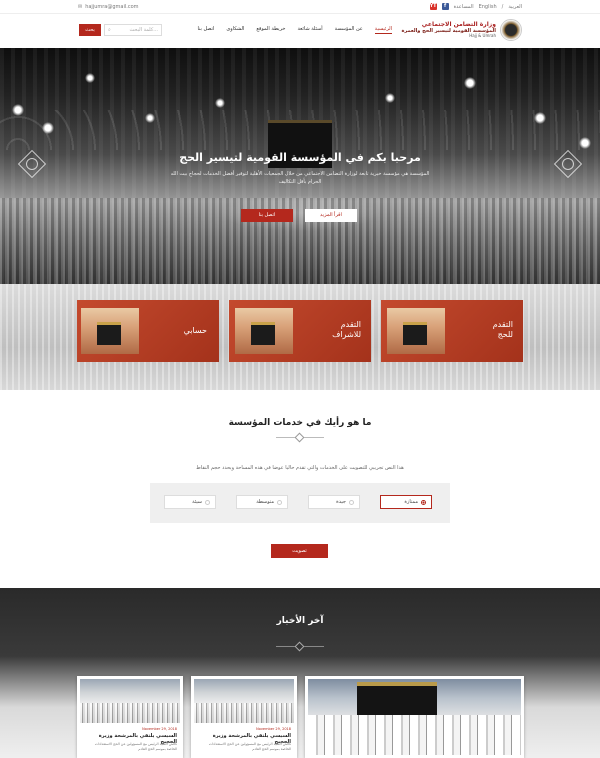 The image size is (600, 758). Describe the element at coordinates (515, 7) in the screenshot. I see `lang-arabic-link: العربية` at that location.